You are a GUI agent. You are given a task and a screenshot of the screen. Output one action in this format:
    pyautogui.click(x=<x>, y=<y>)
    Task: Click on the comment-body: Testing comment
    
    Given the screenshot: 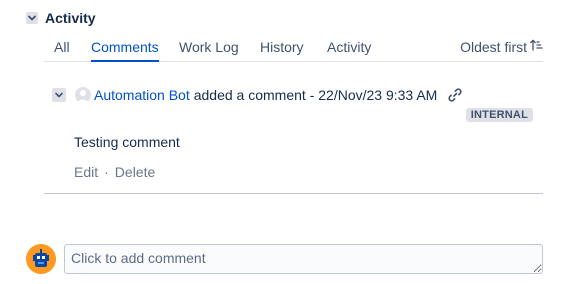 What is the action you would take?
    pyautogui.click(x=127, y=142)
    